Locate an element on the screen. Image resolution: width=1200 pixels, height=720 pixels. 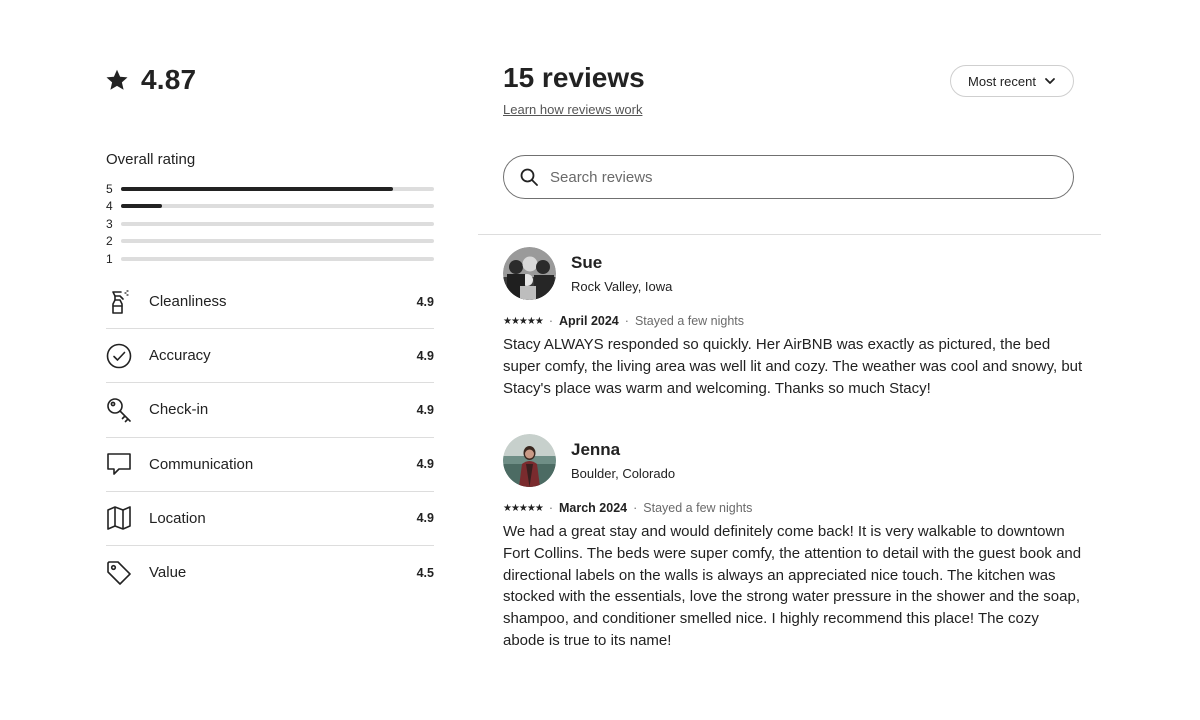
search-icon is located at coordinates (529, 177).